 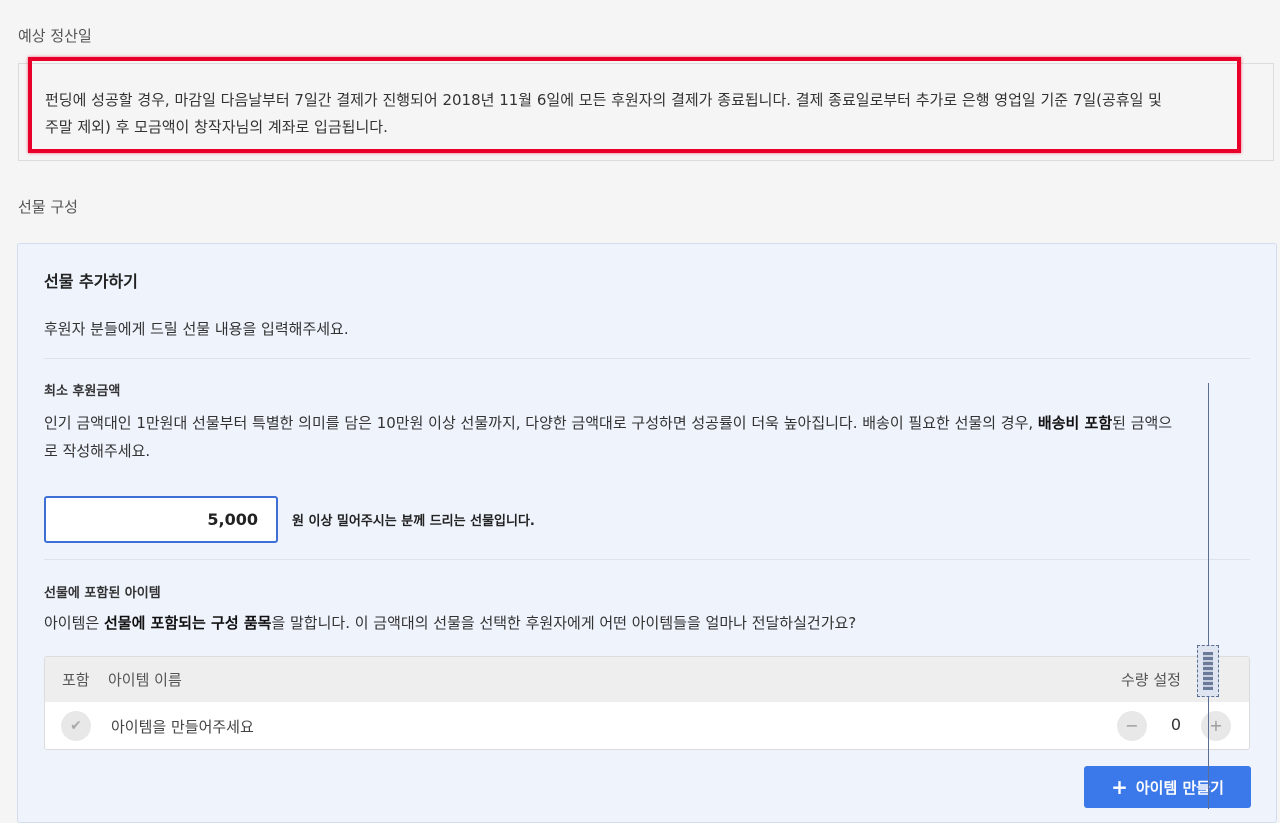 I want to click on items-desc-part1: 아이템은, so click(x=74, y=623).